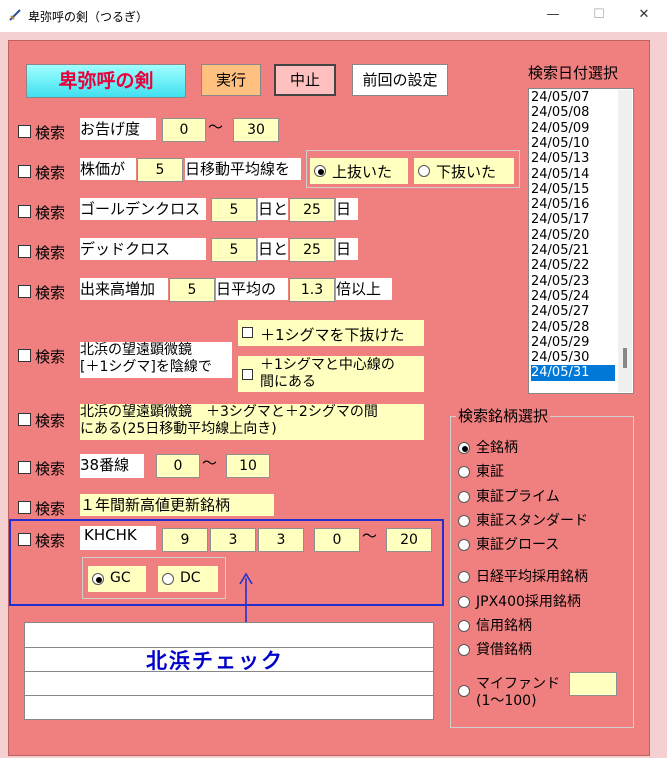 This screenshot has height=758, width=667. What do you see at coordinates (573, 265) in the screenshot?
I see `date-list-item: 24/05/22` at bounding box center [573, 265].